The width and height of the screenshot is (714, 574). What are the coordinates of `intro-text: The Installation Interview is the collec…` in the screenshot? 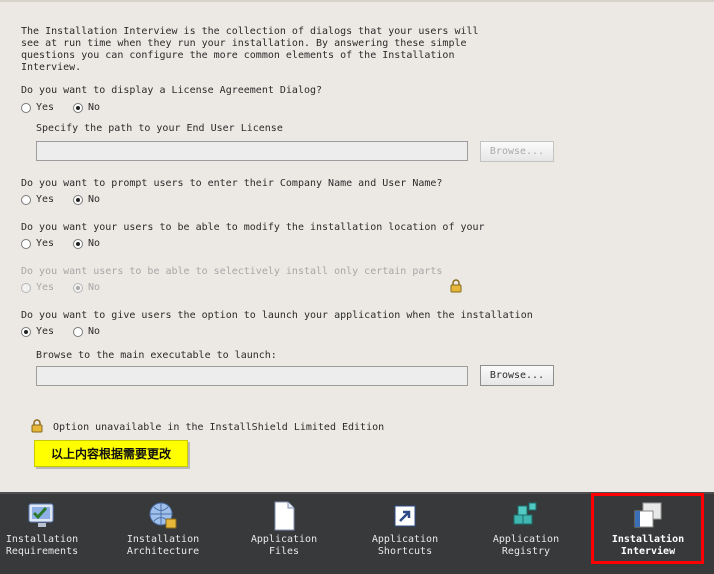 It's located at (250, 49).